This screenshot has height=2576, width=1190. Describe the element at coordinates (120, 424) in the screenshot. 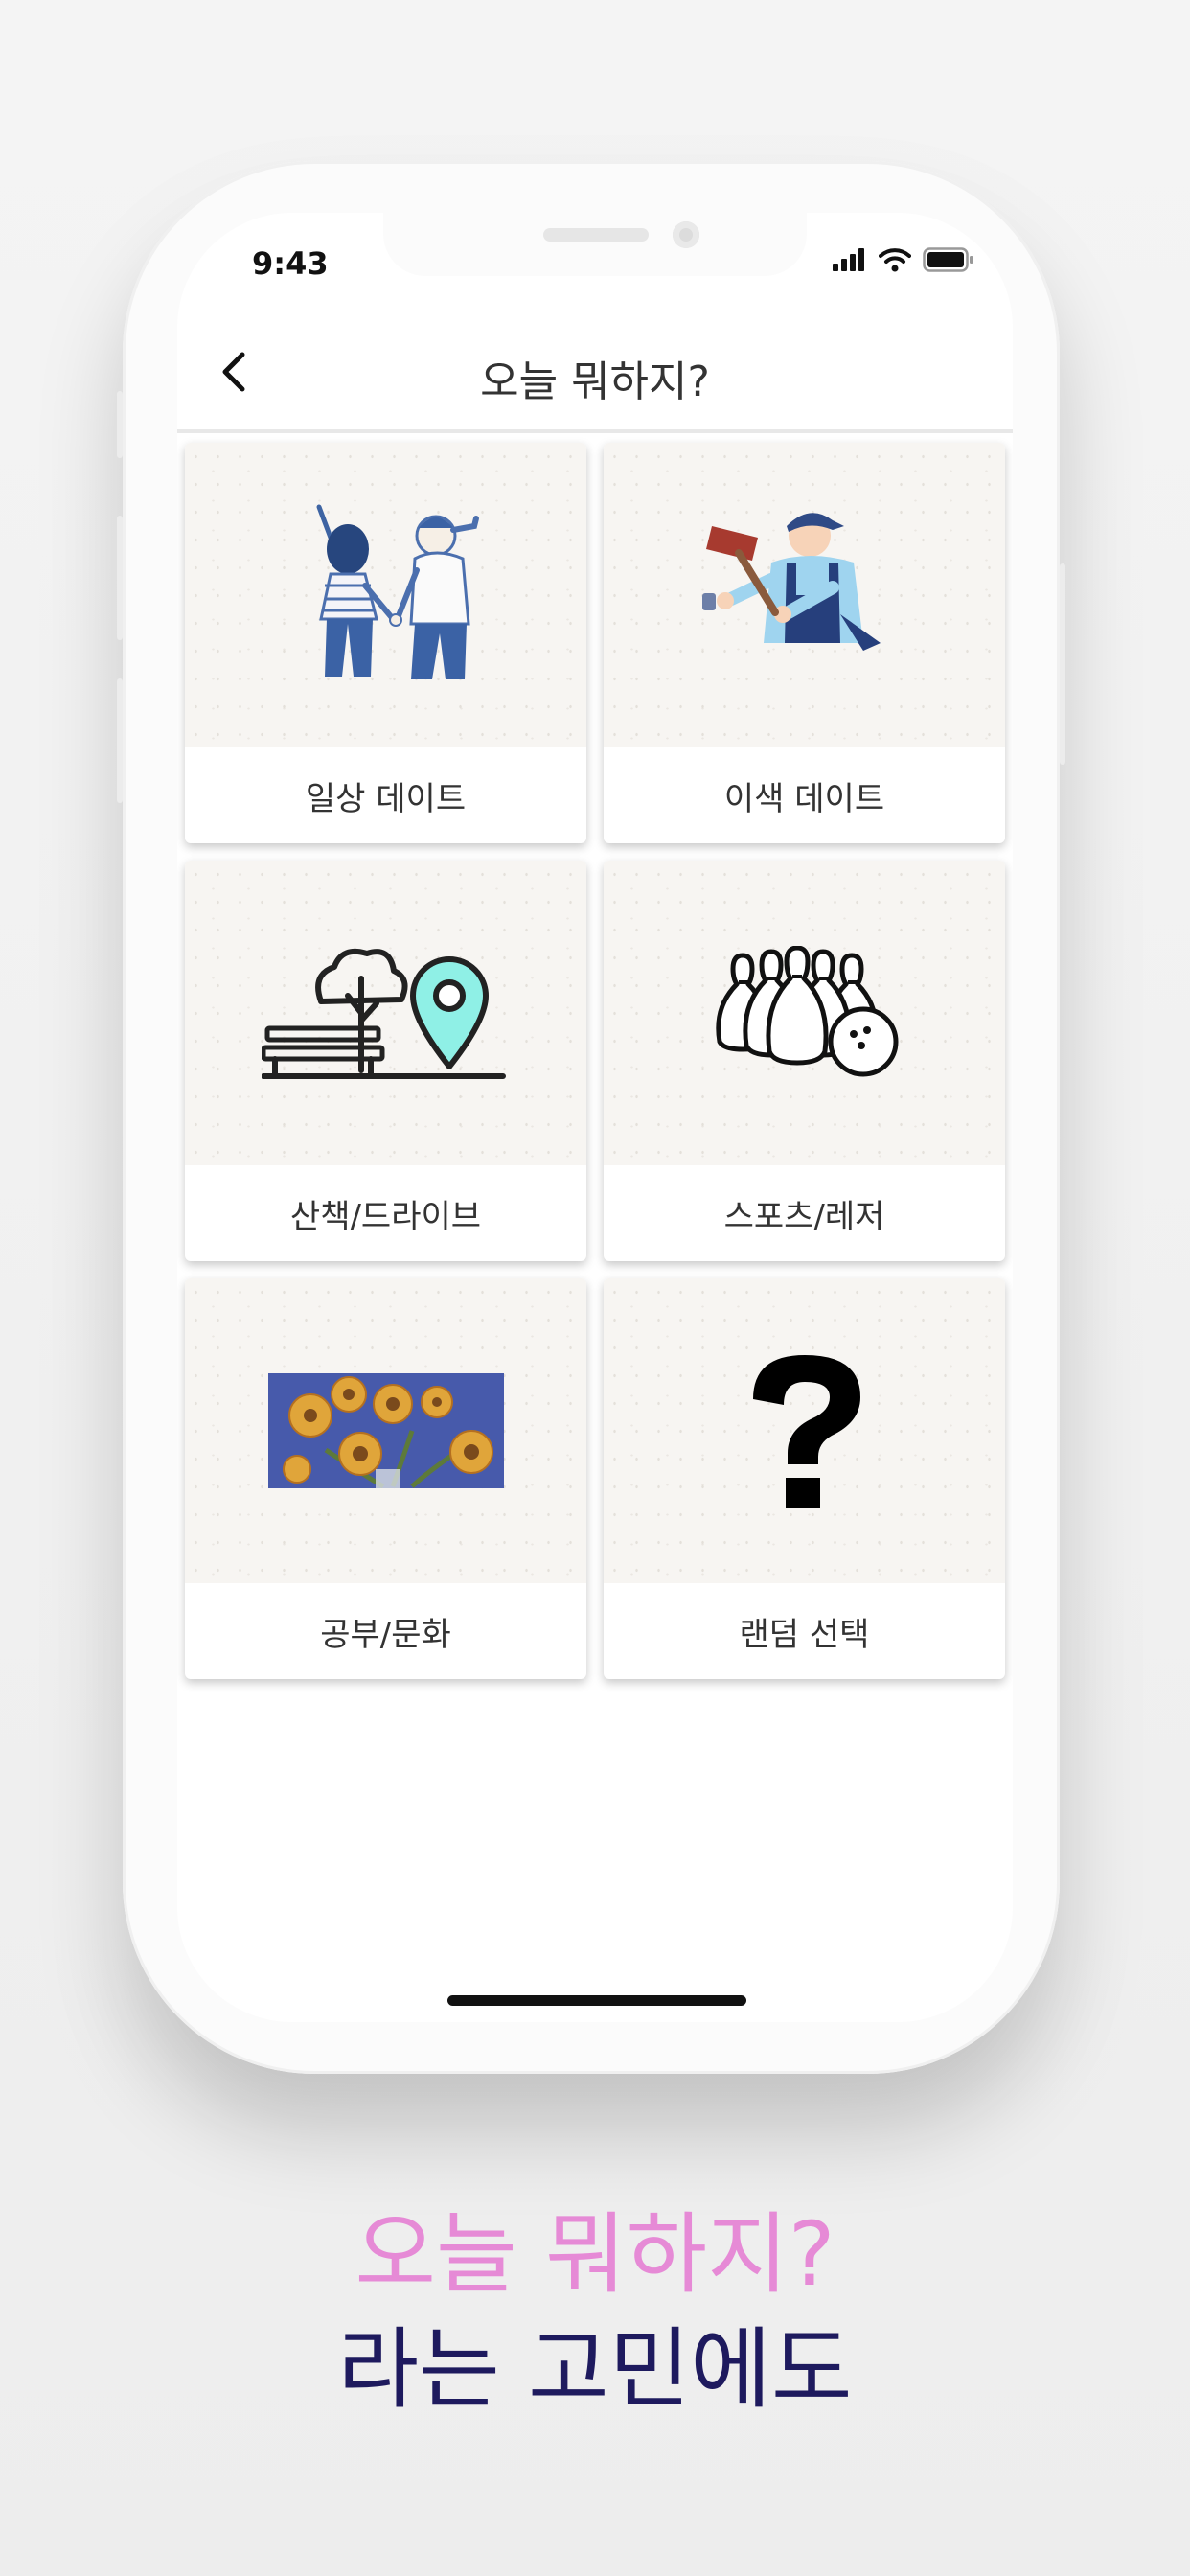

I see `mute-switch` at that location.